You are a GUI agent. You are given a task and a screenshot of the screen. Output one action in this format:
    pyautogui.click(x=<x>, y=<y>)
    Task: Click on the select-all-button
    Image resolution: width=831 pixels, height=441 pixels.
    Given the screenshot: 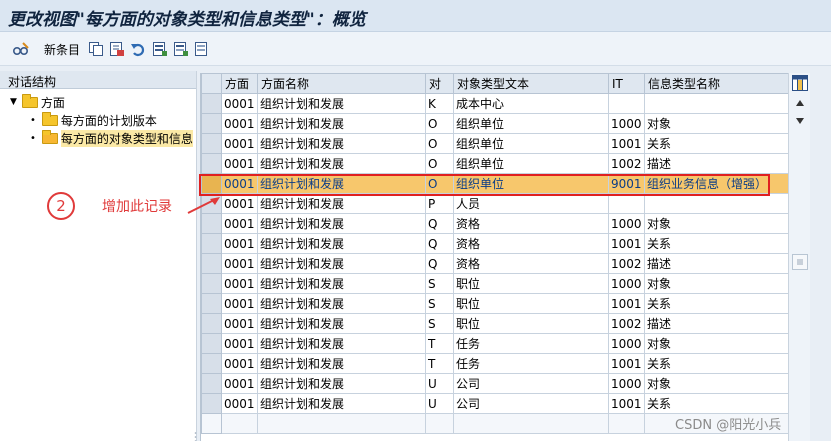 What is the action you would take?
    pyautogui.click(x=160, y=49)
    